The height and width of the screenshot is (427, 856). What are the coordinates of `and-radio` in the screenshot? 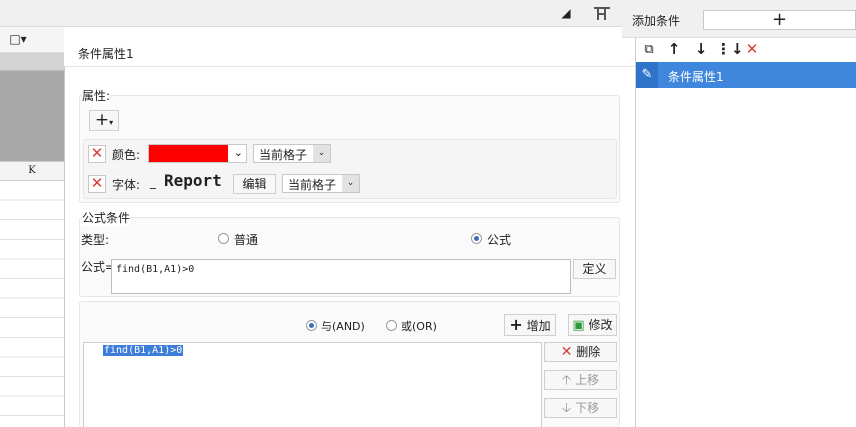 It's located at (311, 325).